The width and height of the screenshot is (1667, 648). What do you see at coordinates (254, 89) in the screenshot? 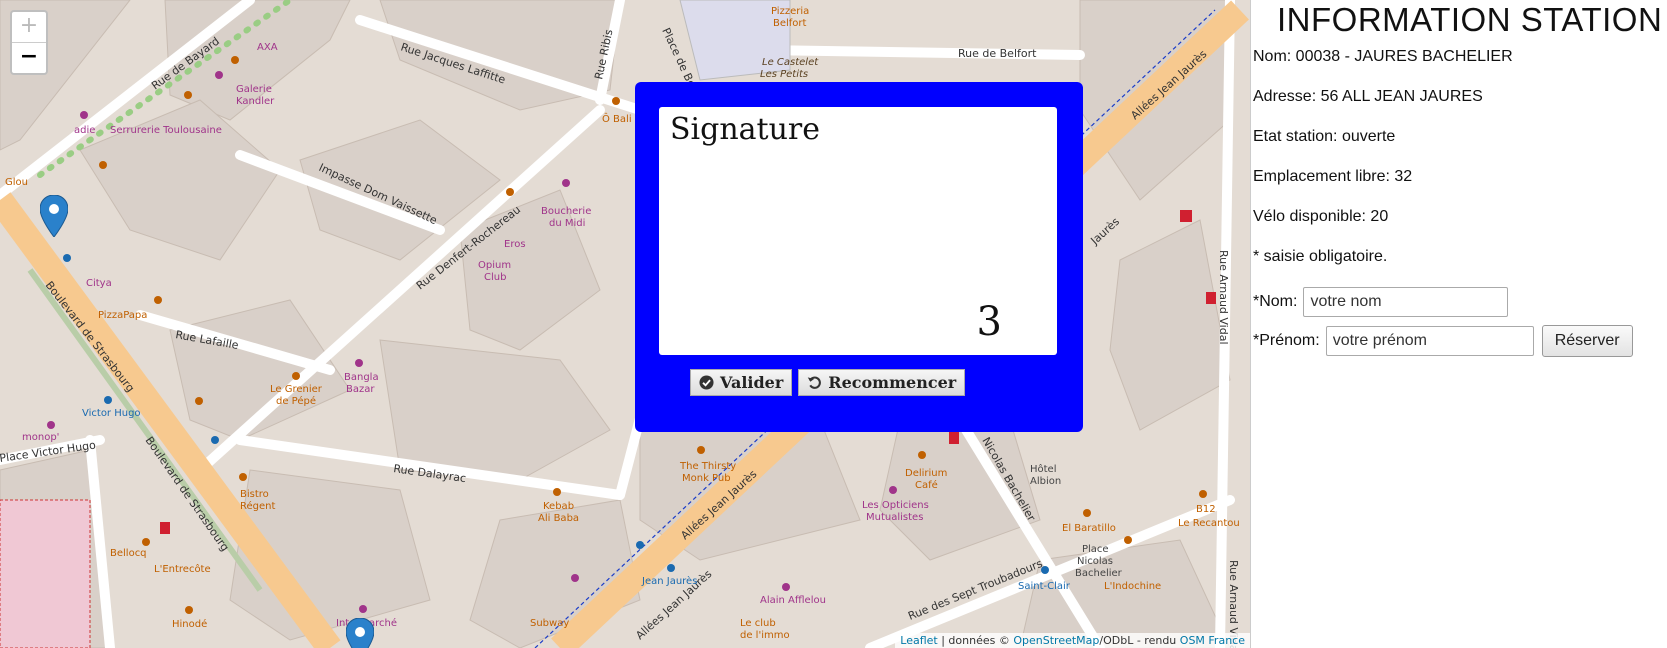
I see `svg-text: Galerie` at bounding box center [254, 89].